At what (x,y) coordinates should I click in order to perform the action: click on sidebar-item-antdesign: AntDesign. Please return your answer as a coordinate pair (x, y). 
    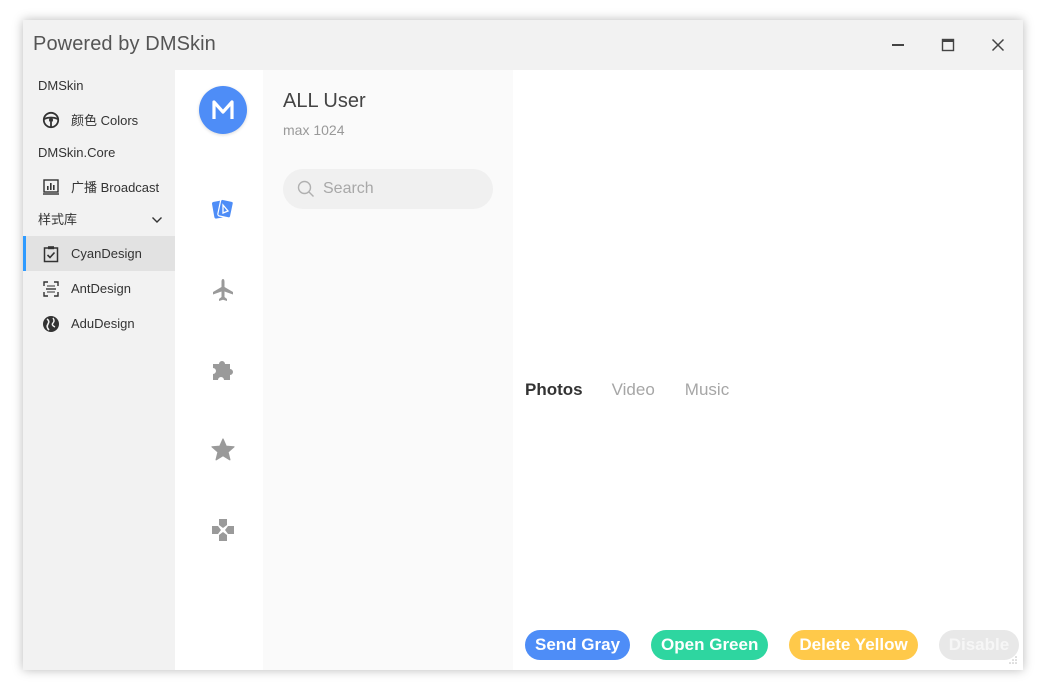
    Looking at the image, I should click on (99, 288).